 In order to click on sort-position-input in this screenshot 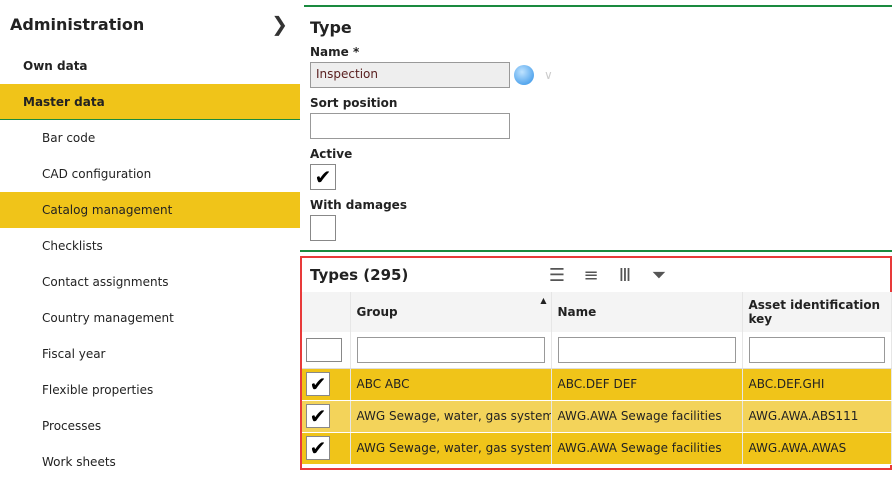, I will do `click(410, 126)`.